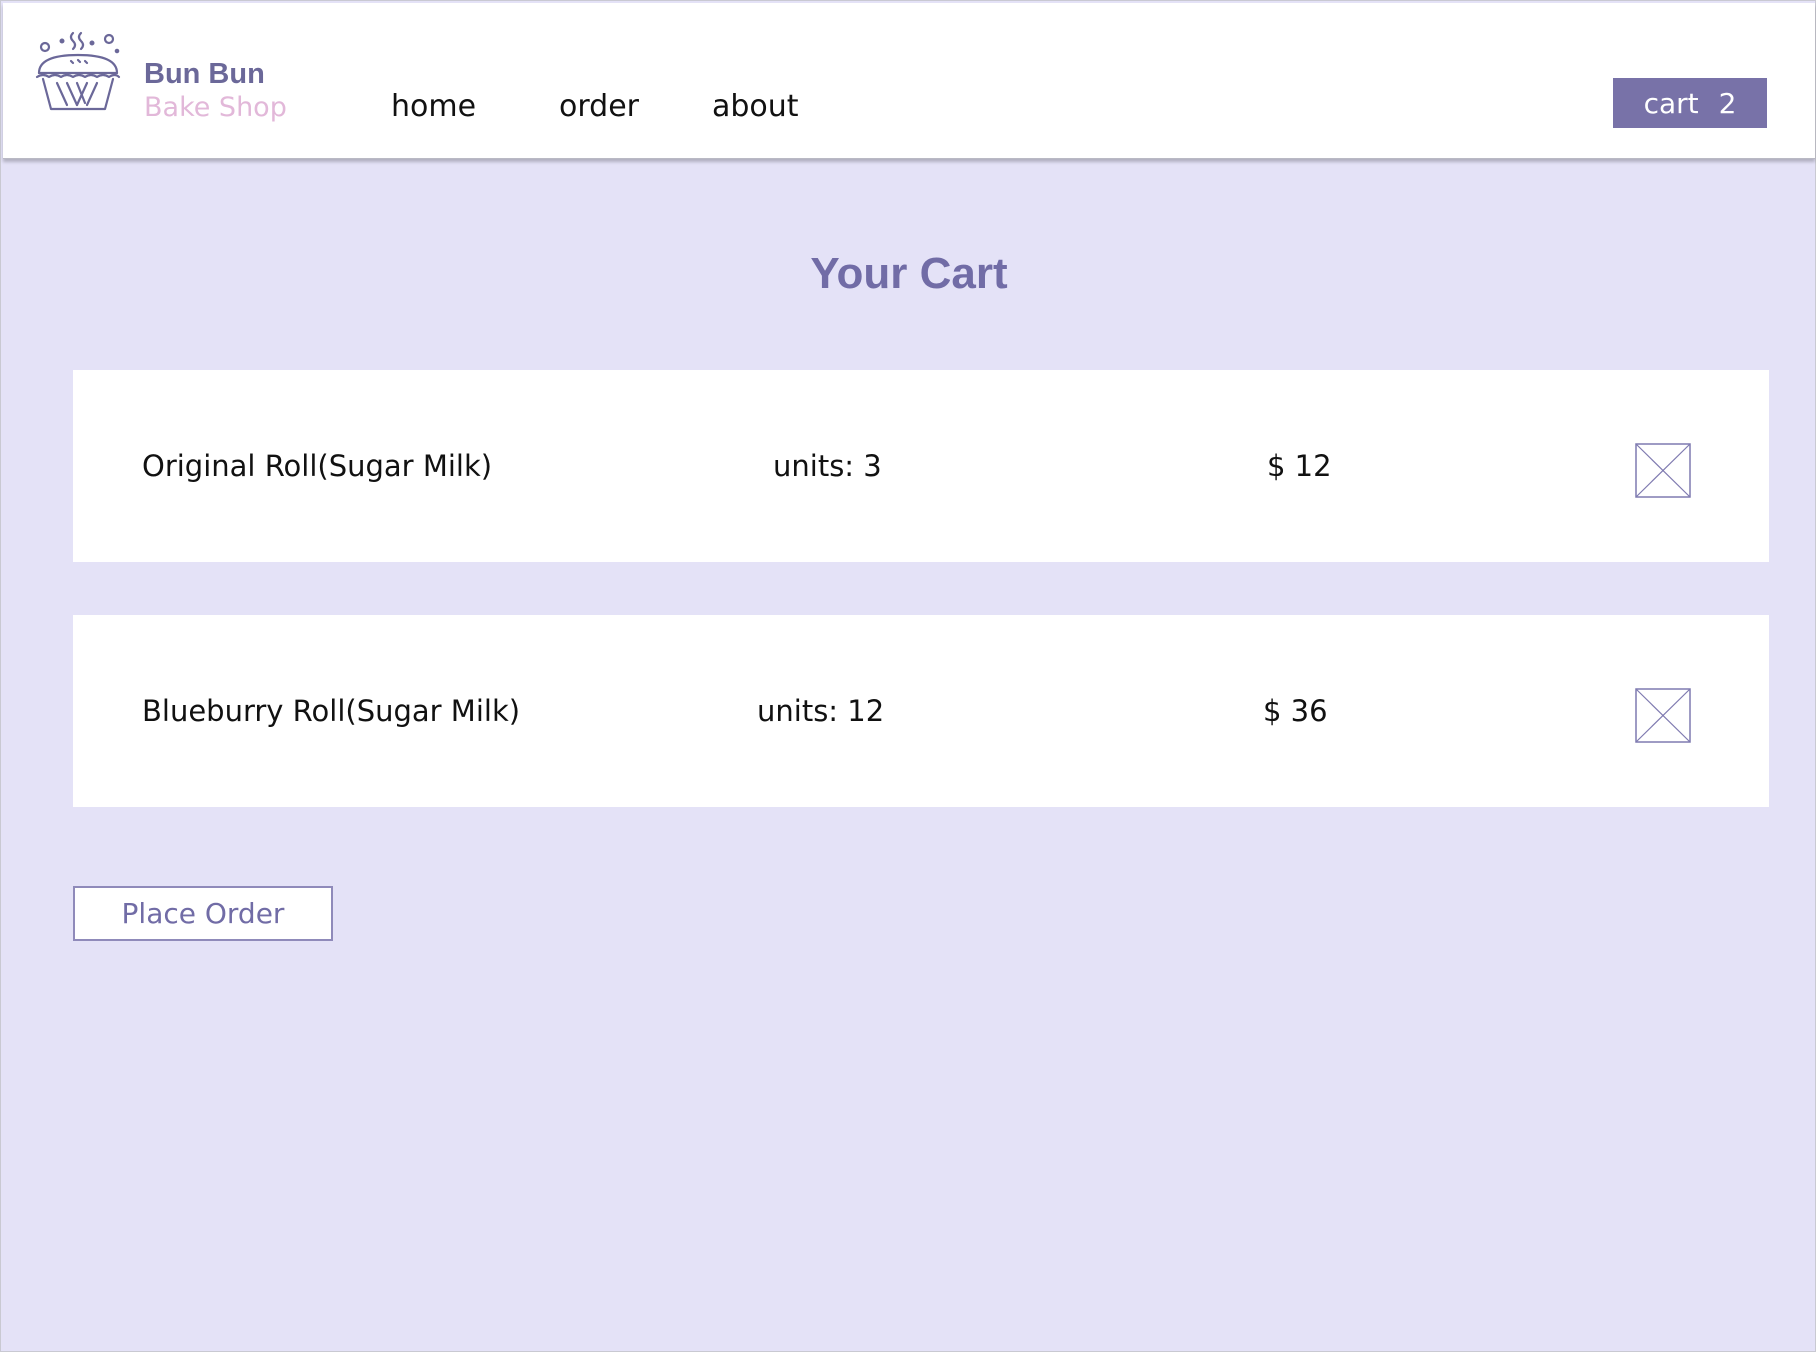 The image size is (1816, 1352). What do you see at coordinates (78, 71) in the screenshot?
I see `pie-basket-icon` at bounding box center [78, 71].